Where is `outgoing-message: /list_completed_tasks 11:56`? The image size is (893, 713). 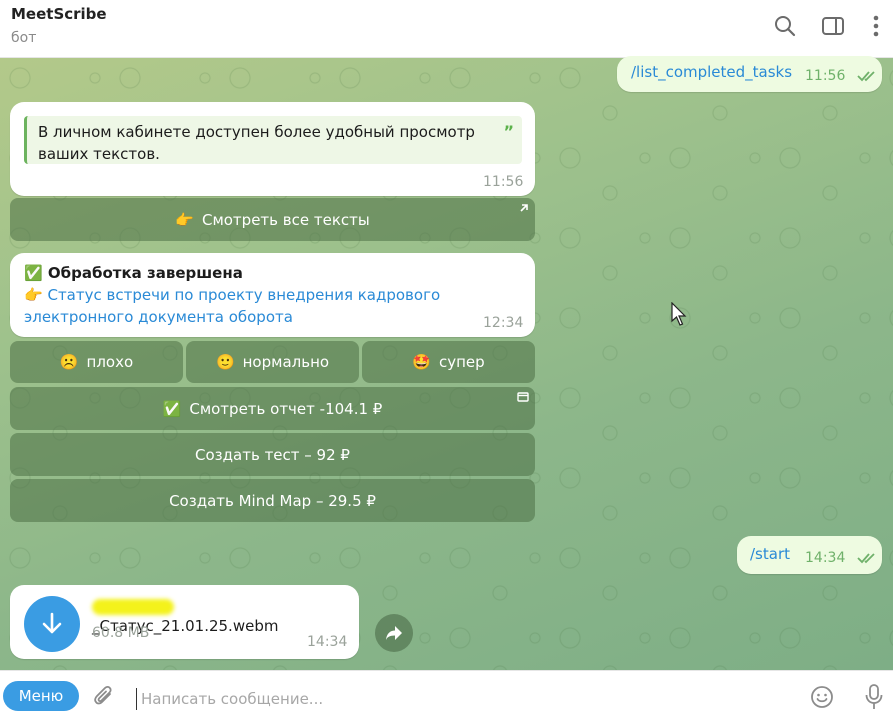 outgoing-message: /list_completed_tasks 11:56 is located at coordinates (749, 74).